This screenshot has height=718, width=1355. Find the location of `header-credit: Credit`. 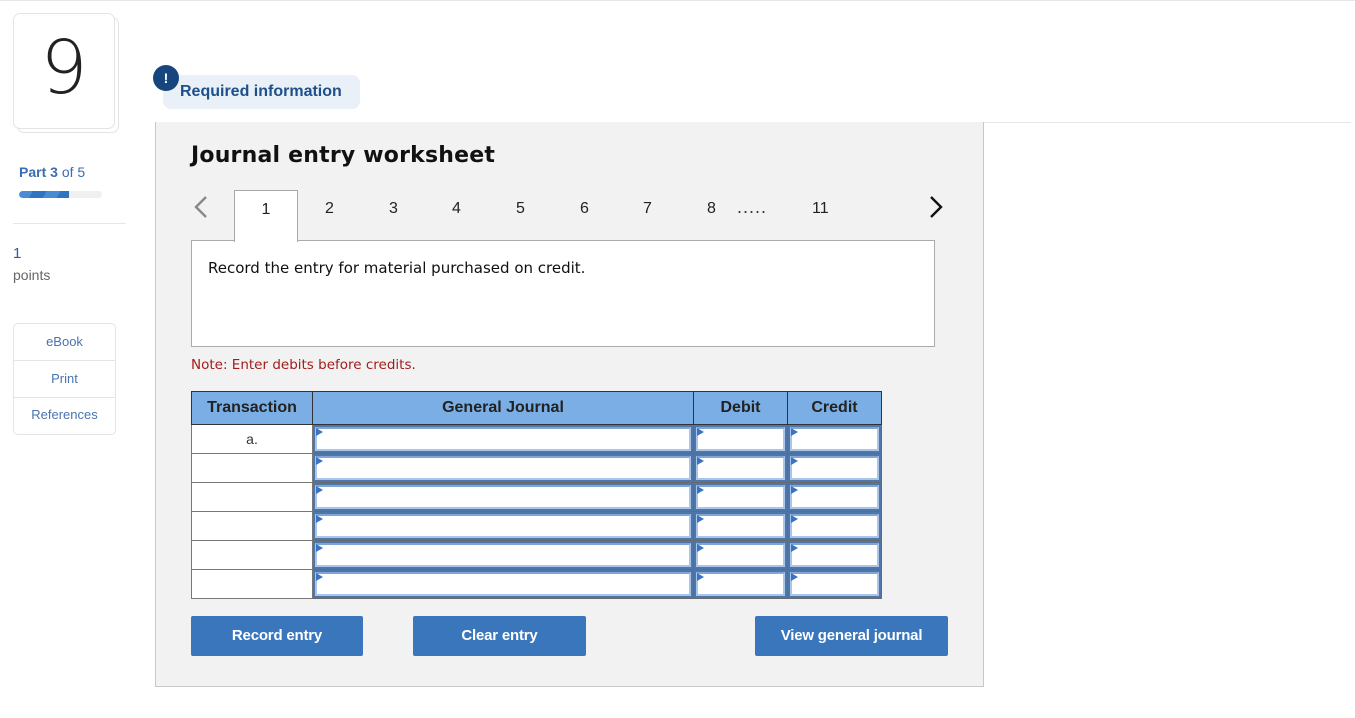

header-credit: Credit is located at coordinates (834, 408).